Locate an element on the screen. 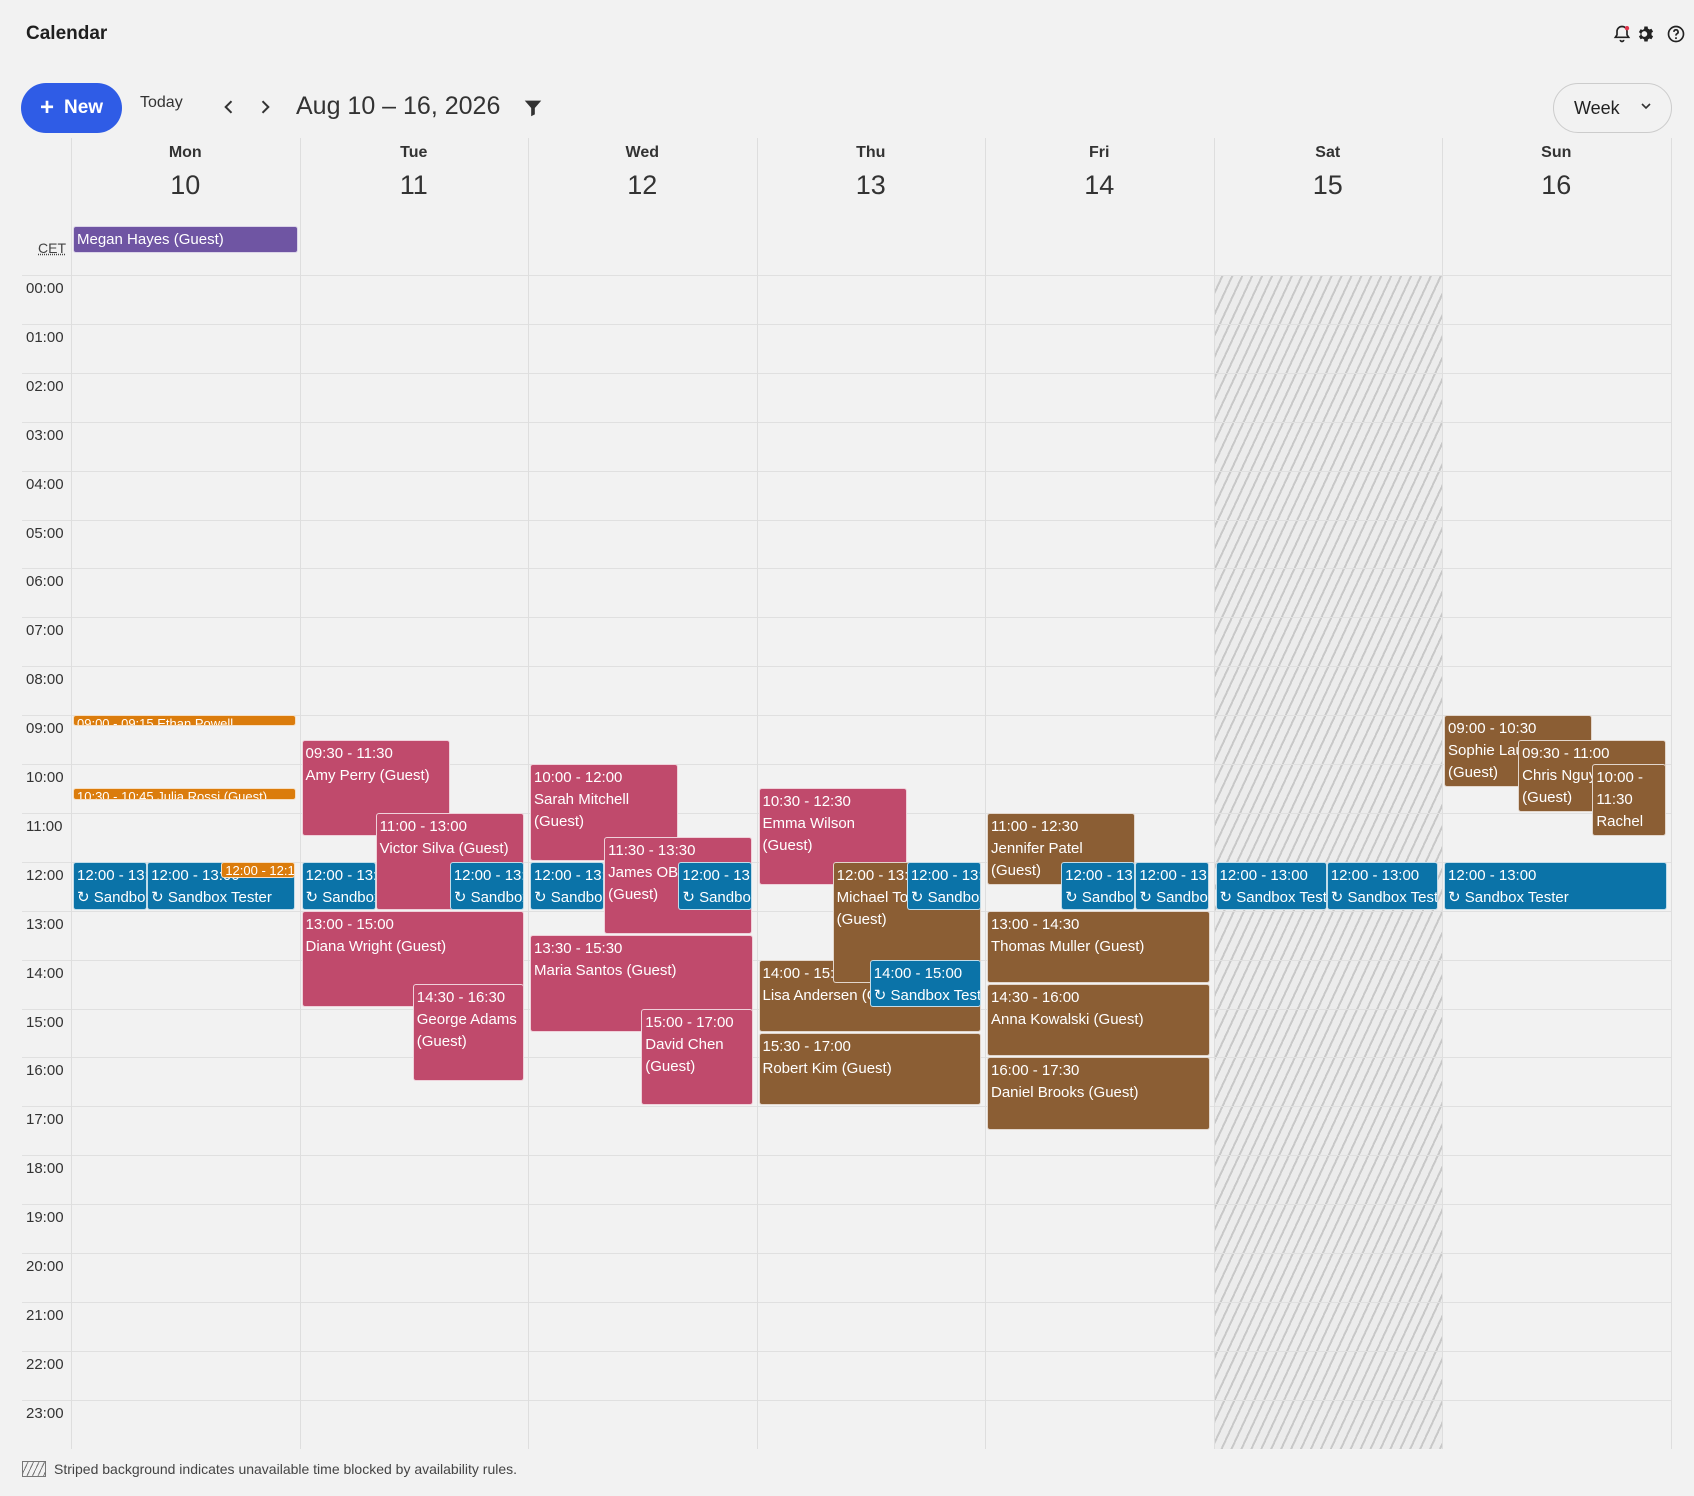  hour-label: 08:00 is located at coordinates (45, 680).